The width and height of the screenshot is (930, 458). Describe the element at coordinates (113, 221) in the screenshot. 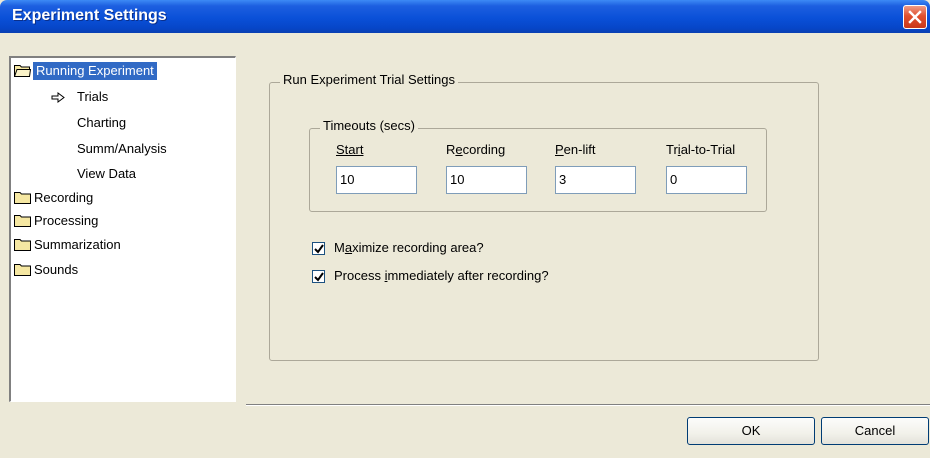

I see `tree-item-processing: Processing` at that location.